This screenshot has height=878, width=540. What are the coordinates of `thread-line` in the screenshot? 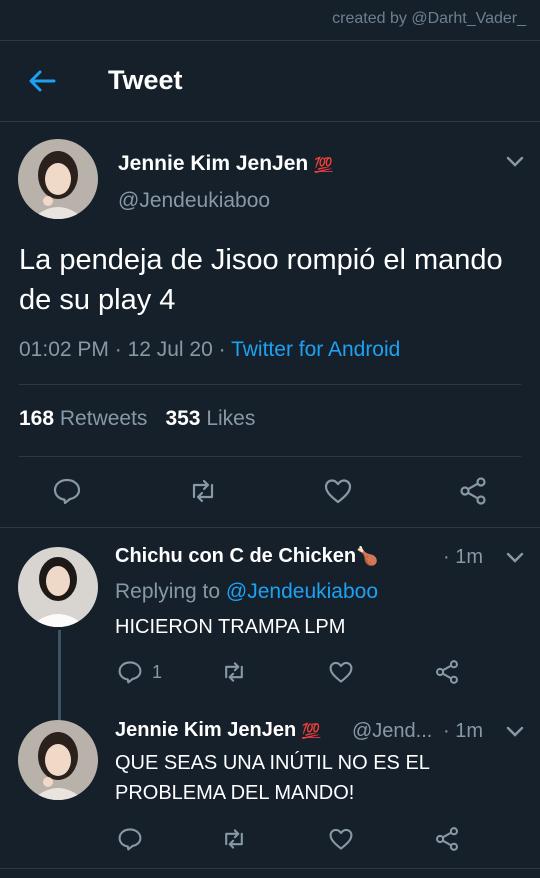 It's located at (59, 675).